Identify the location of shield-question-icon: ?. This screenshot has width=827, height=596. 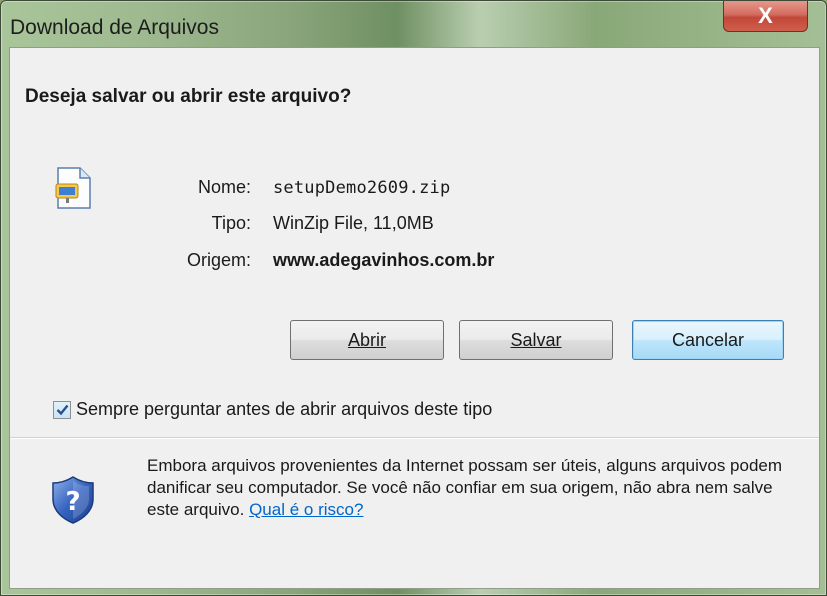
(73, 500).